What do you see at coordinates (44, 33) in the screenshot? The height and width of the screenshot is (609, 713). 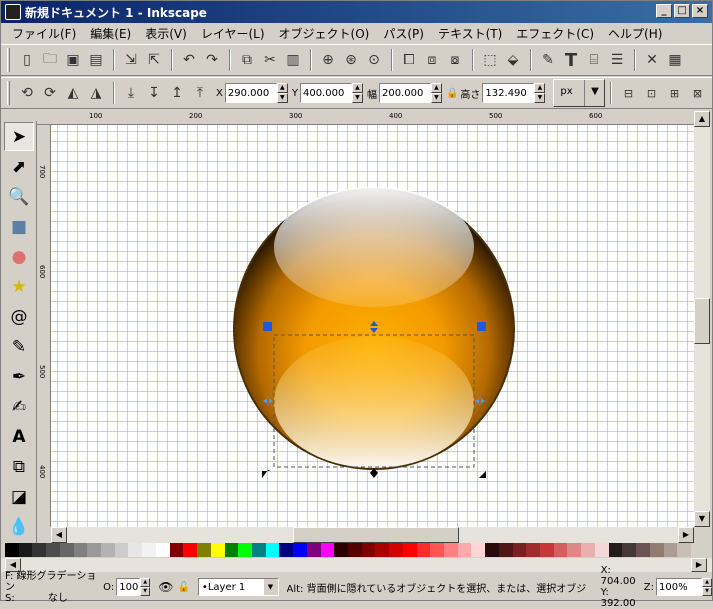 I see `menu-file: ファイル(F)` at bounding box center [44, 33].